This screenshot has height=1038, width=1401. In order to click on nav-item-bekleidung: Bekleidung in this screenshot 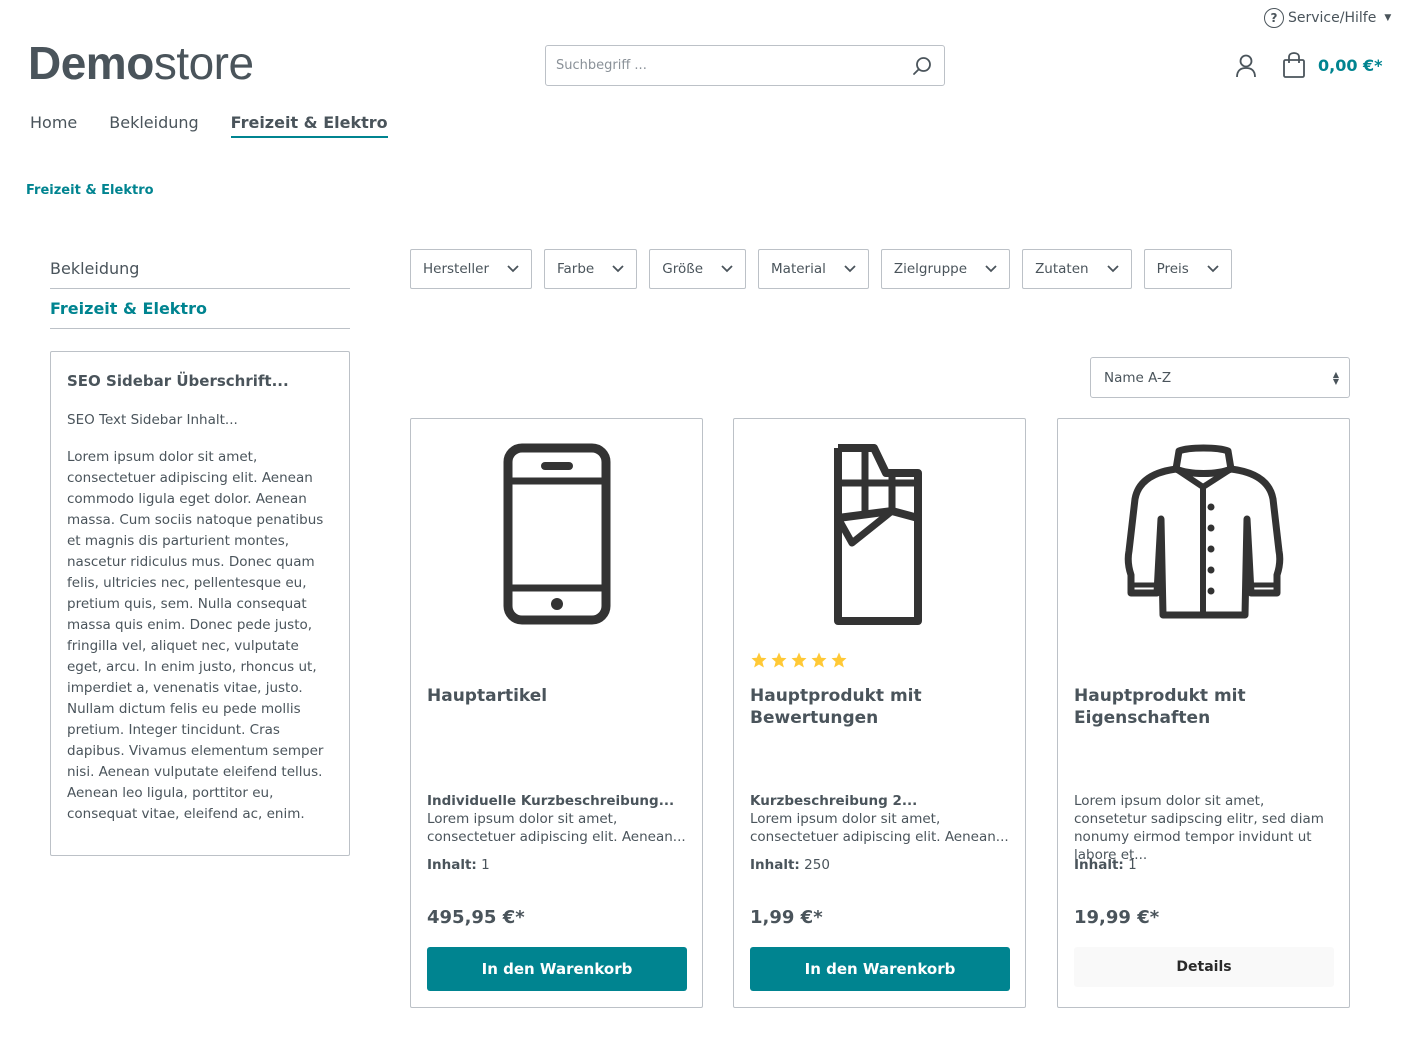, I will do `click(153, 125)`.